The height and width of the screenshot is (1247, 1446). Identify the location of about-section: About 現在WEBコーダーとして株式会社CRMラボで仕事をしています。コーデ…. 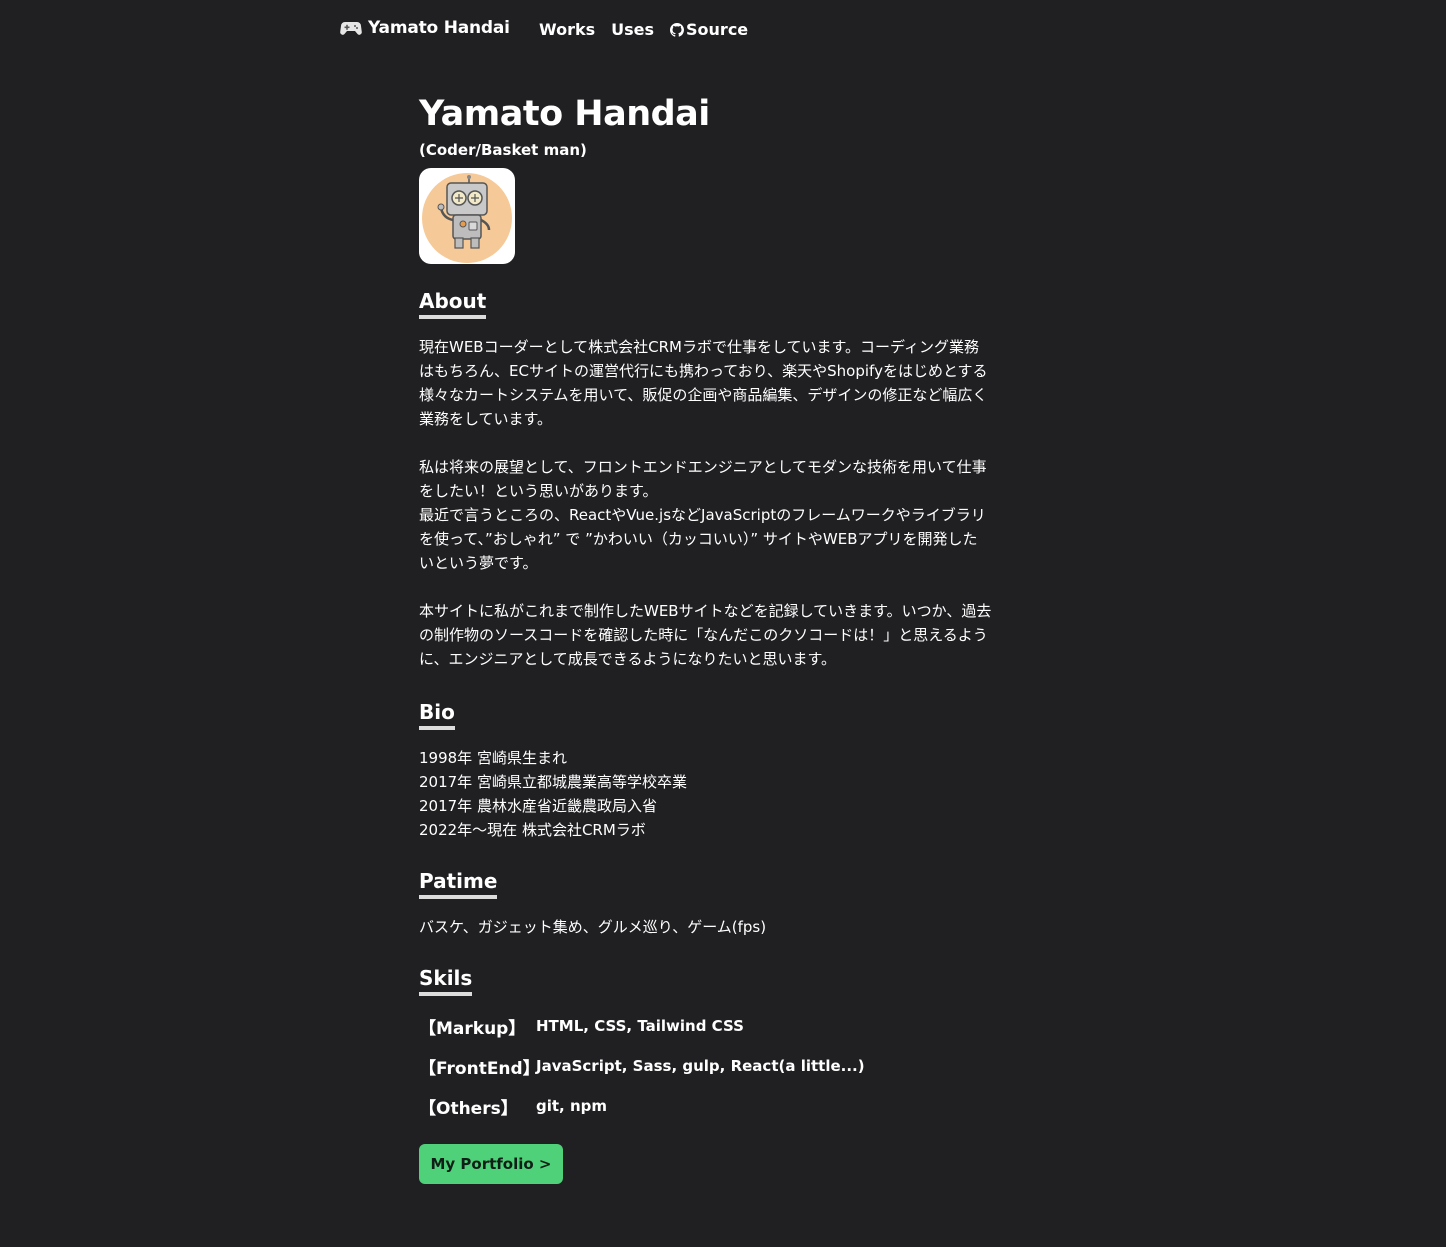
(729, 479).